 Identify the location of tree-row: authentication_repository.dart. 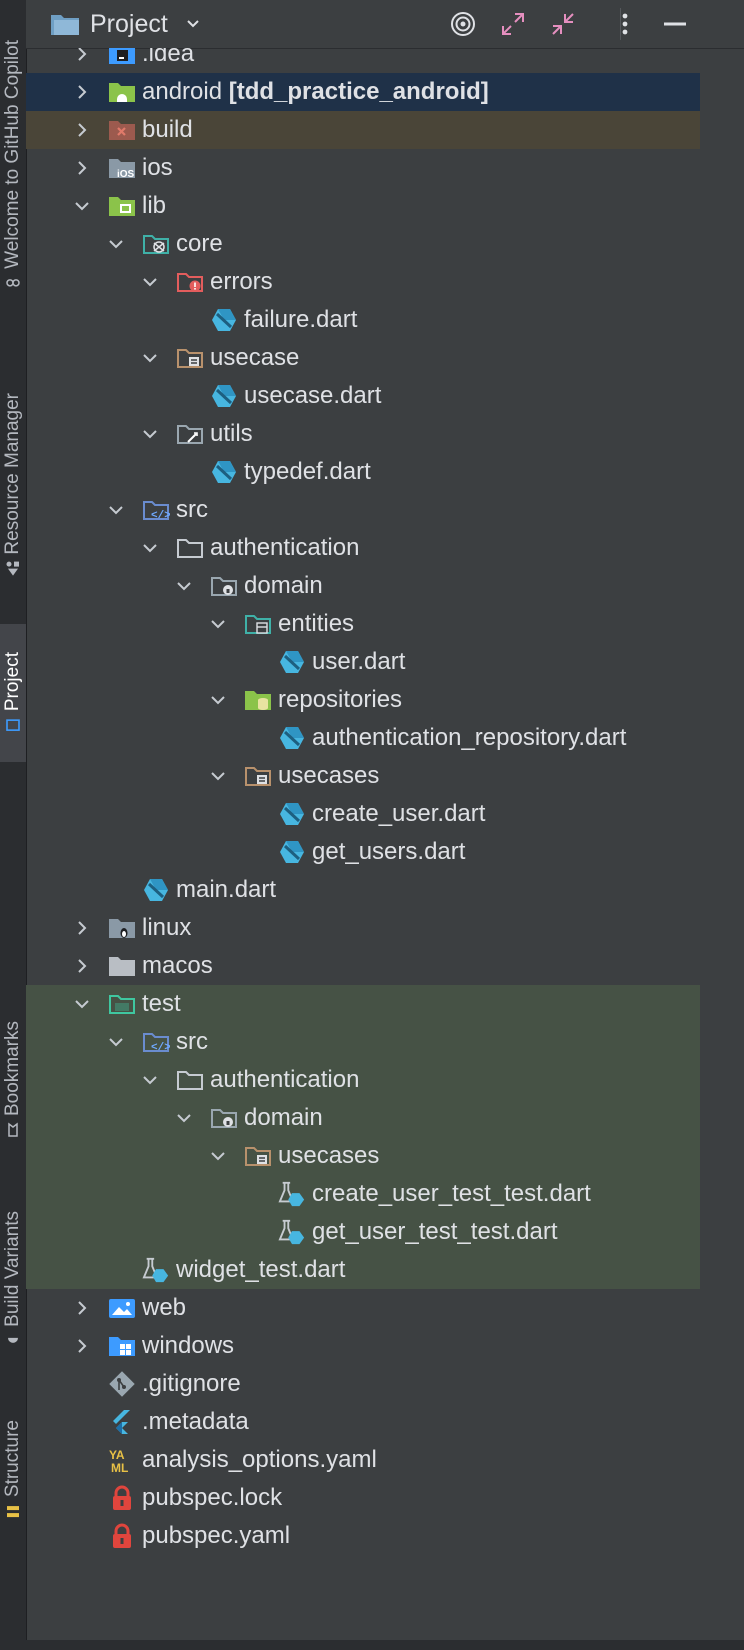
(363, 738).